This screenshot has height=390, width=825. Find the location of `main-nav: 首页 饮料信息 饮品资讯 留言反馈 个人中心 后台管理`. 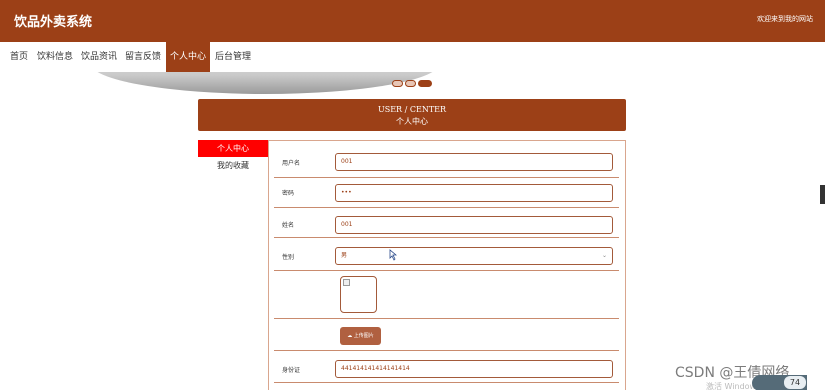

main-nav: 首页 饮料信息 饮品资讯 留言反馈 个人中心 后台管理 is located at coordinates (412, 57).